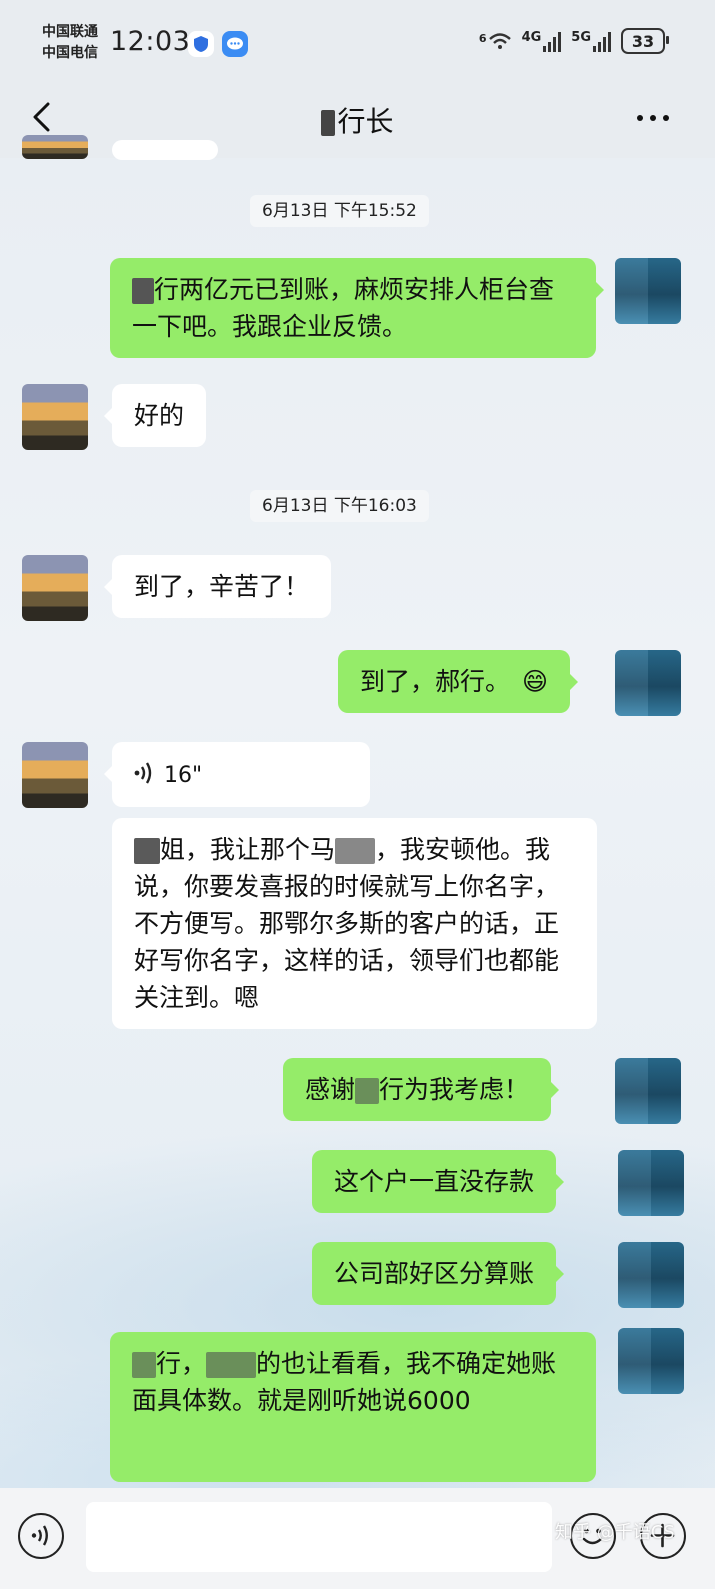  I want to click on chat-title-text: 行长, so click(365, 121).